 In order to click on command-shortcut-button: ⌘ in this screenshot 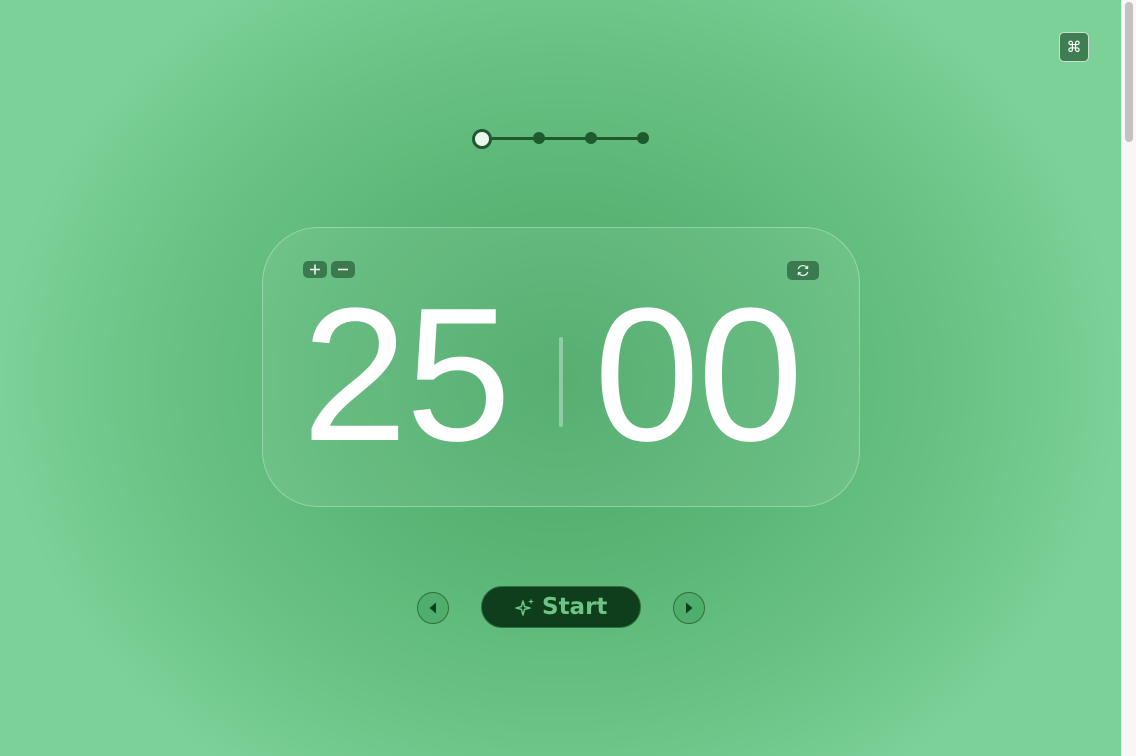, I will do `click(1074, 47)`.